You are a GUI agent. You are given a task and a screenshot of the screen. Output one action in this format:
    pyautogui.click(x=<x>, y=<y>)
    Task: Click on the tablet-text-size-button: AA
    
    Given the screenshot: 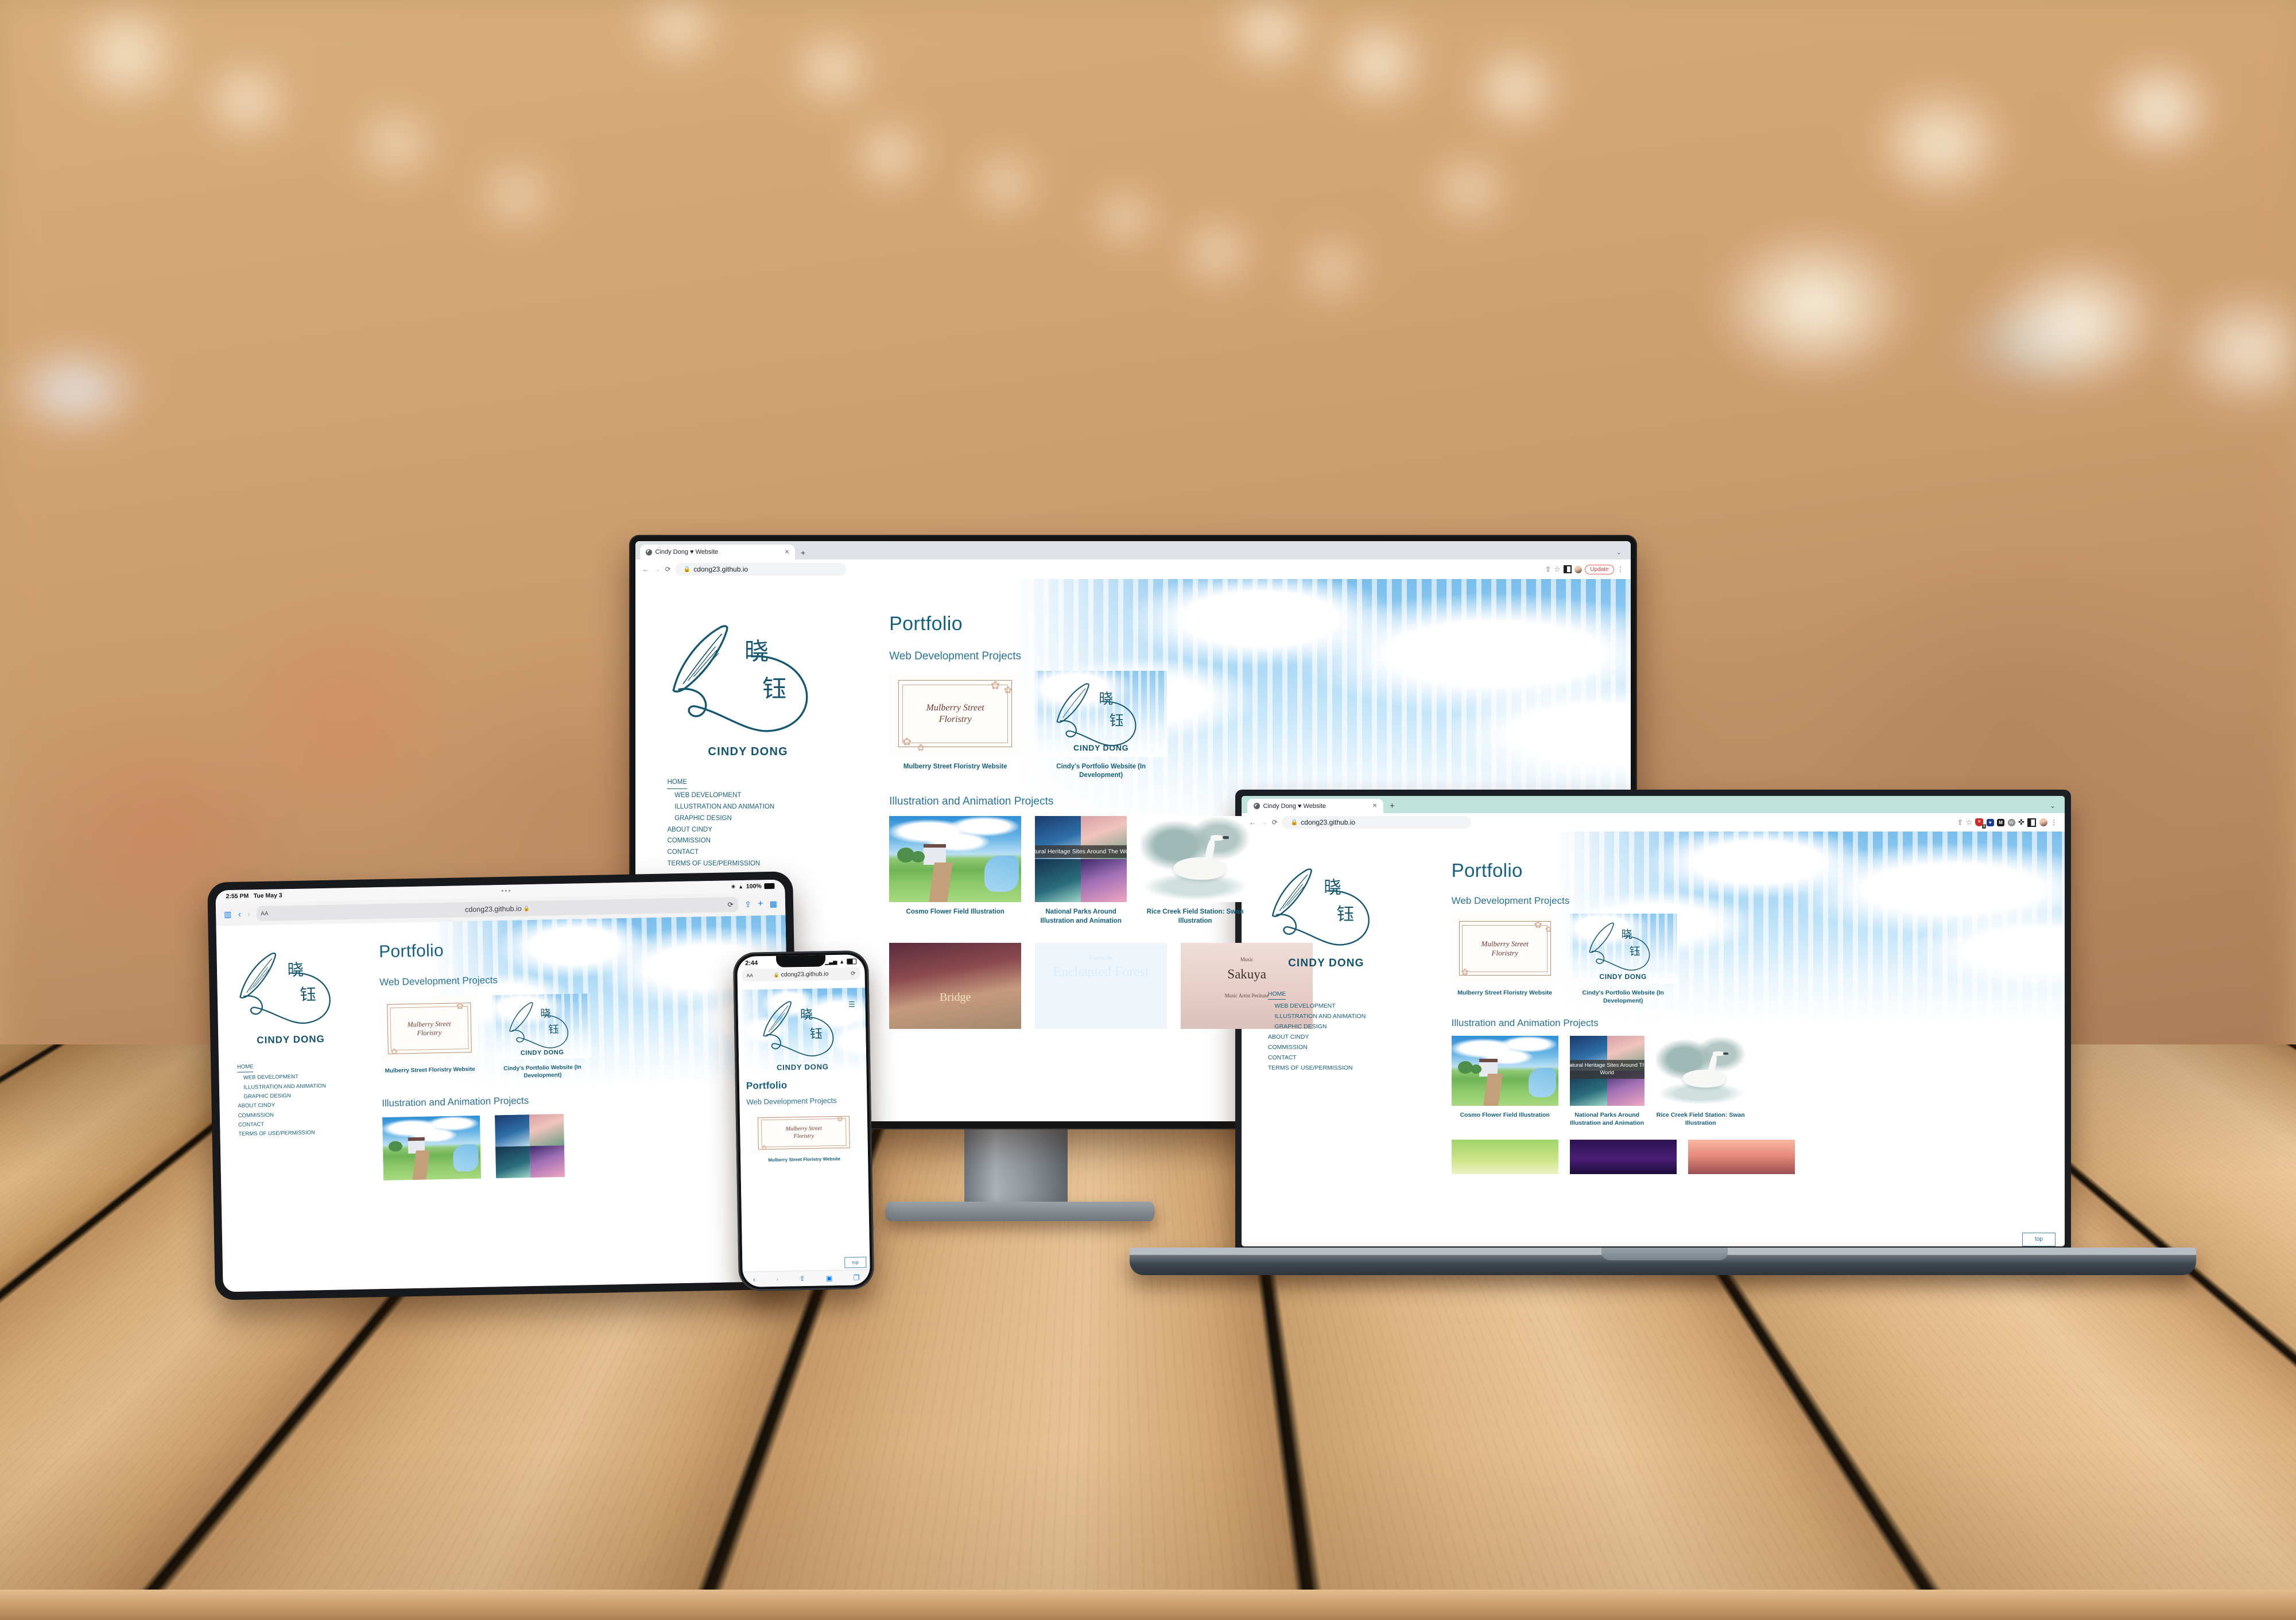 What is the action you would take?
    pyautogui.click(x=265, y=913)
    